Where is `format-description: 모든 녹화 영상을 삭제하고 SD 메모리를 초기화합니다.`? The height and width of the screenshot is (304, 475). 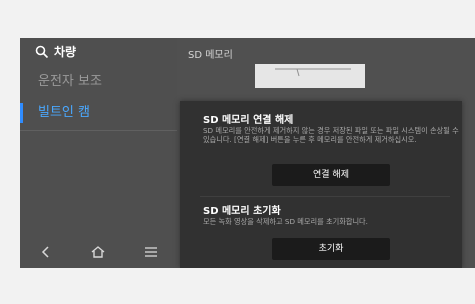
format-description: 모든 녹화 영상을 삭제하고 SD 메모리를 초기화합니다. is located at coordinates (285, 221).